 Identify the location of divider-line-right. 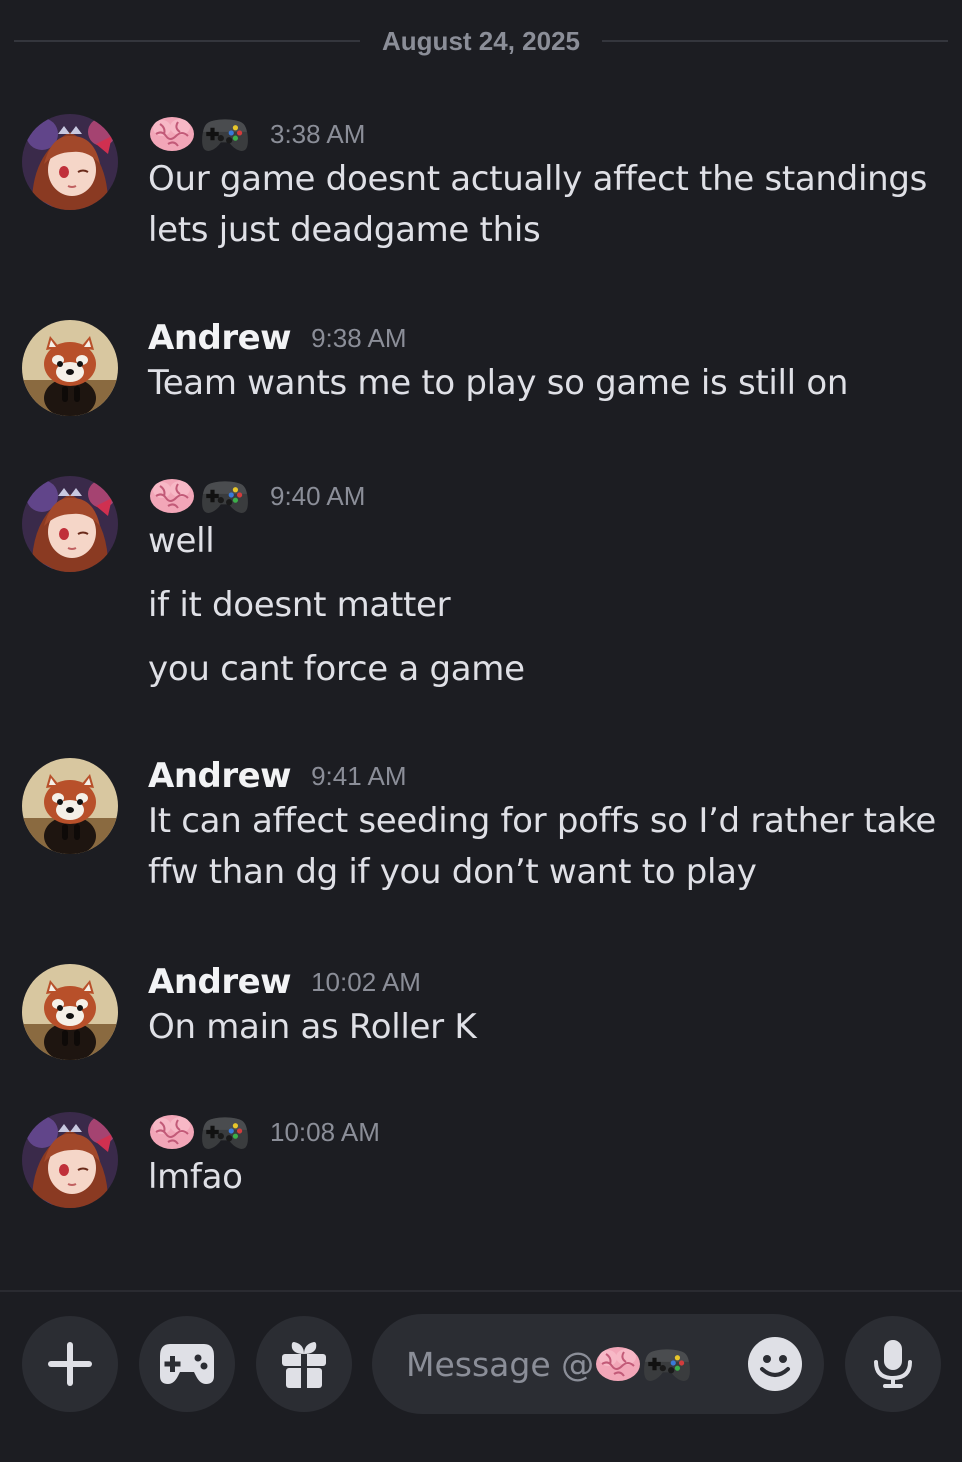
(775, 41).